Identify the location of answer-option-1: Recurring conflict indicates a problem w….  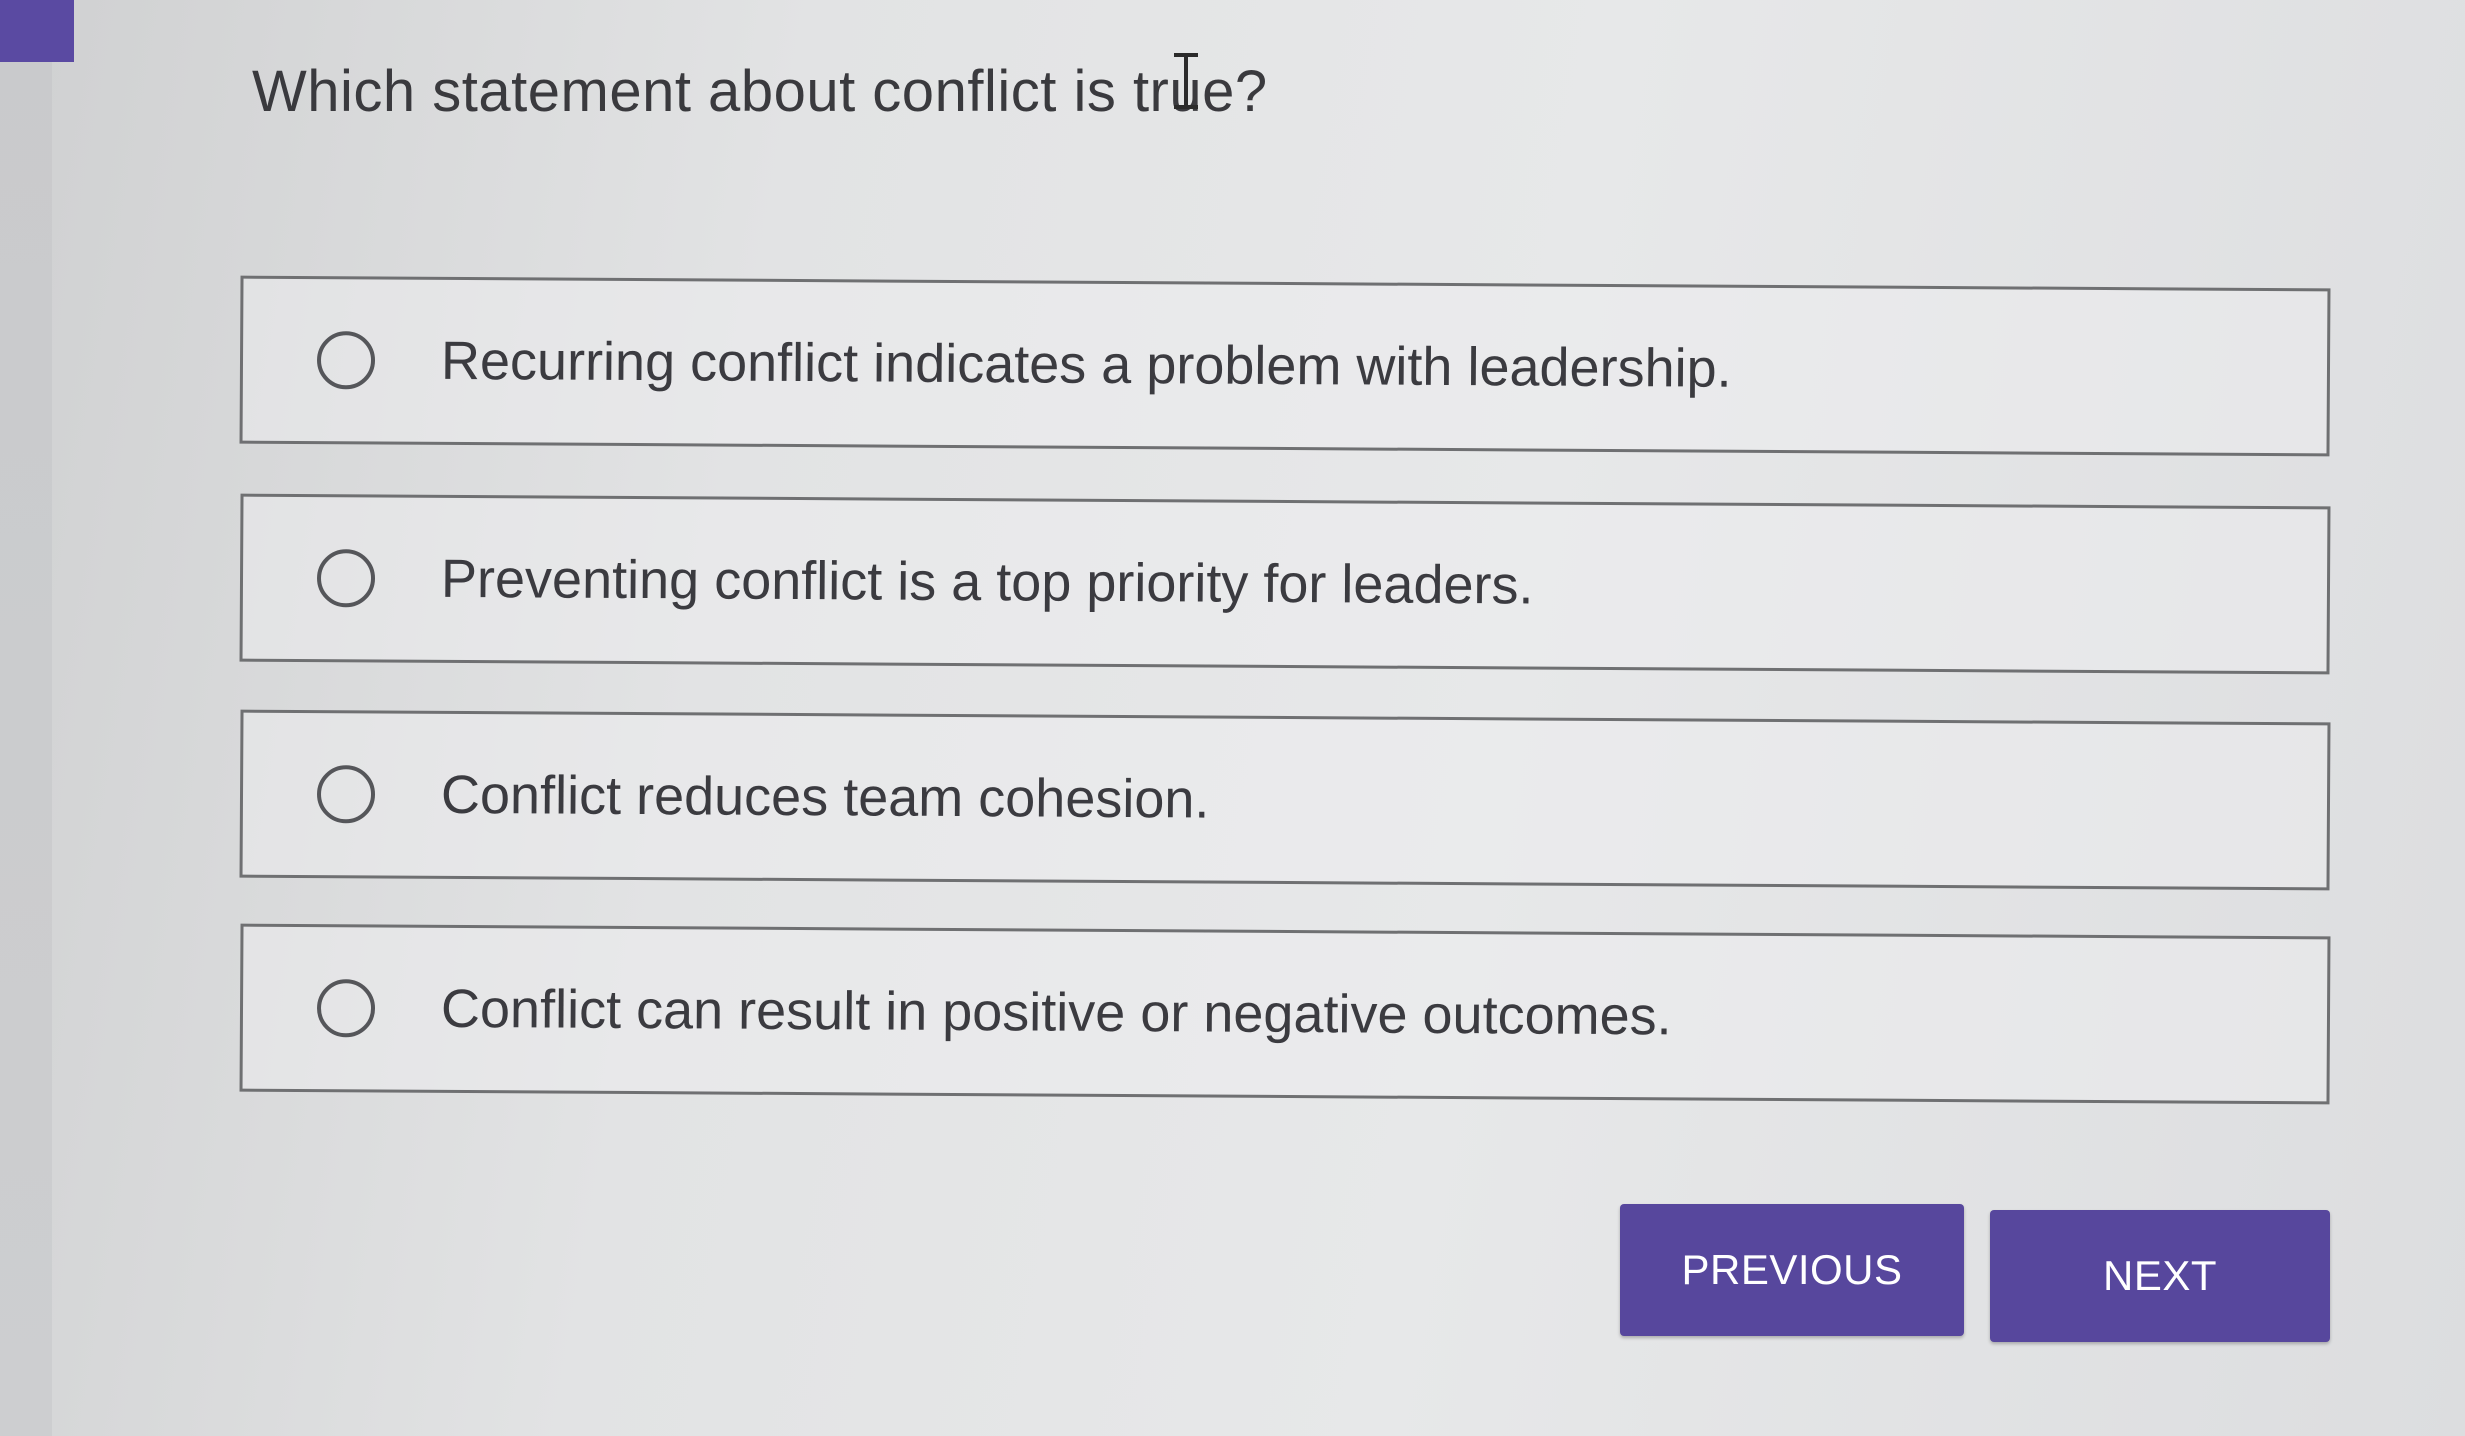
(1285, 366).